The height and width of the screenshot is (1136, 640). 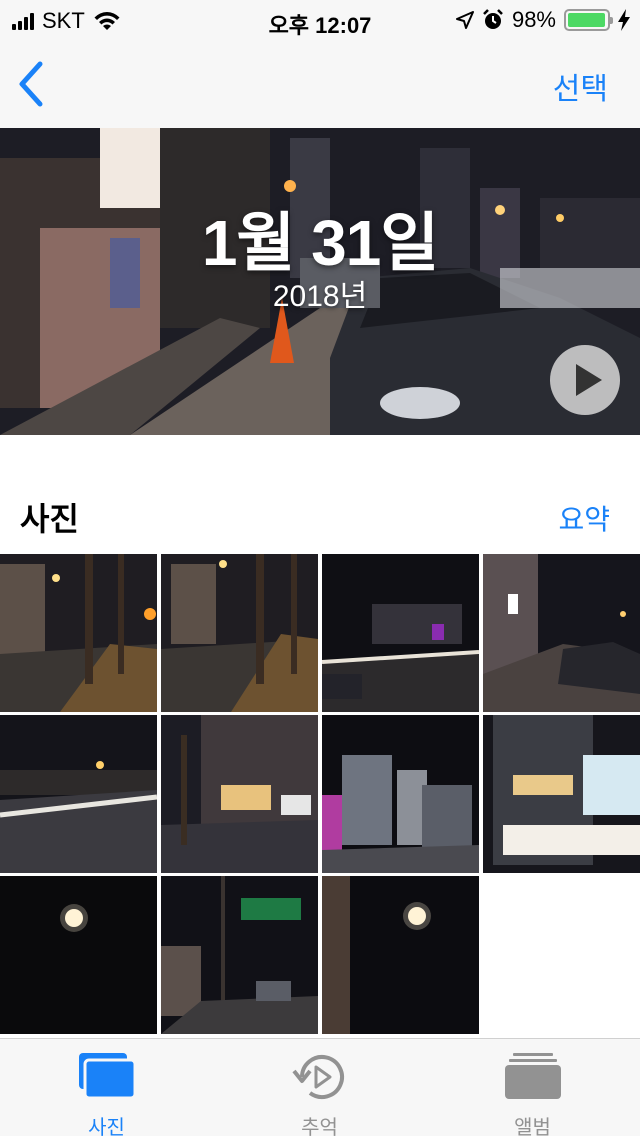 I want to click on night-road-signs-image, so click(x=239, y=955).